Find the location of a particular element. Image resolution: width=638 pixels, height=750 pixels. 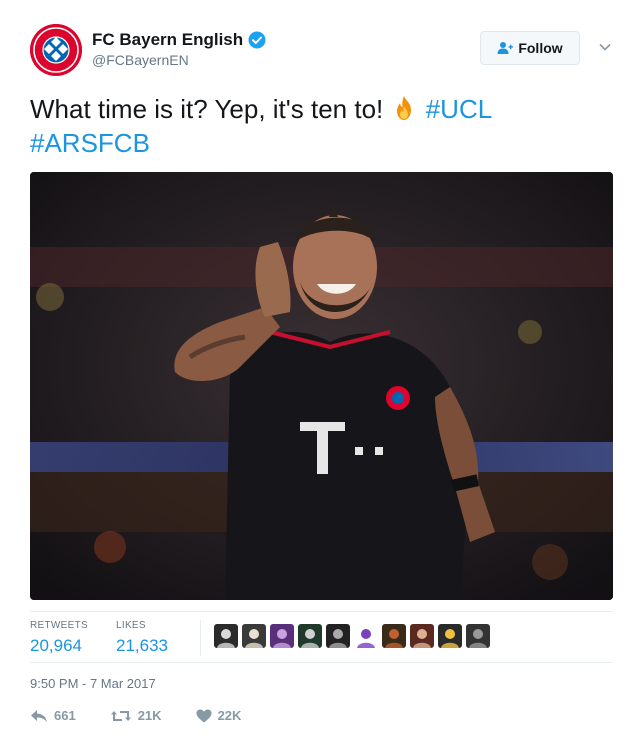

likes-label: LIKES is located at coordinates (131, 625).